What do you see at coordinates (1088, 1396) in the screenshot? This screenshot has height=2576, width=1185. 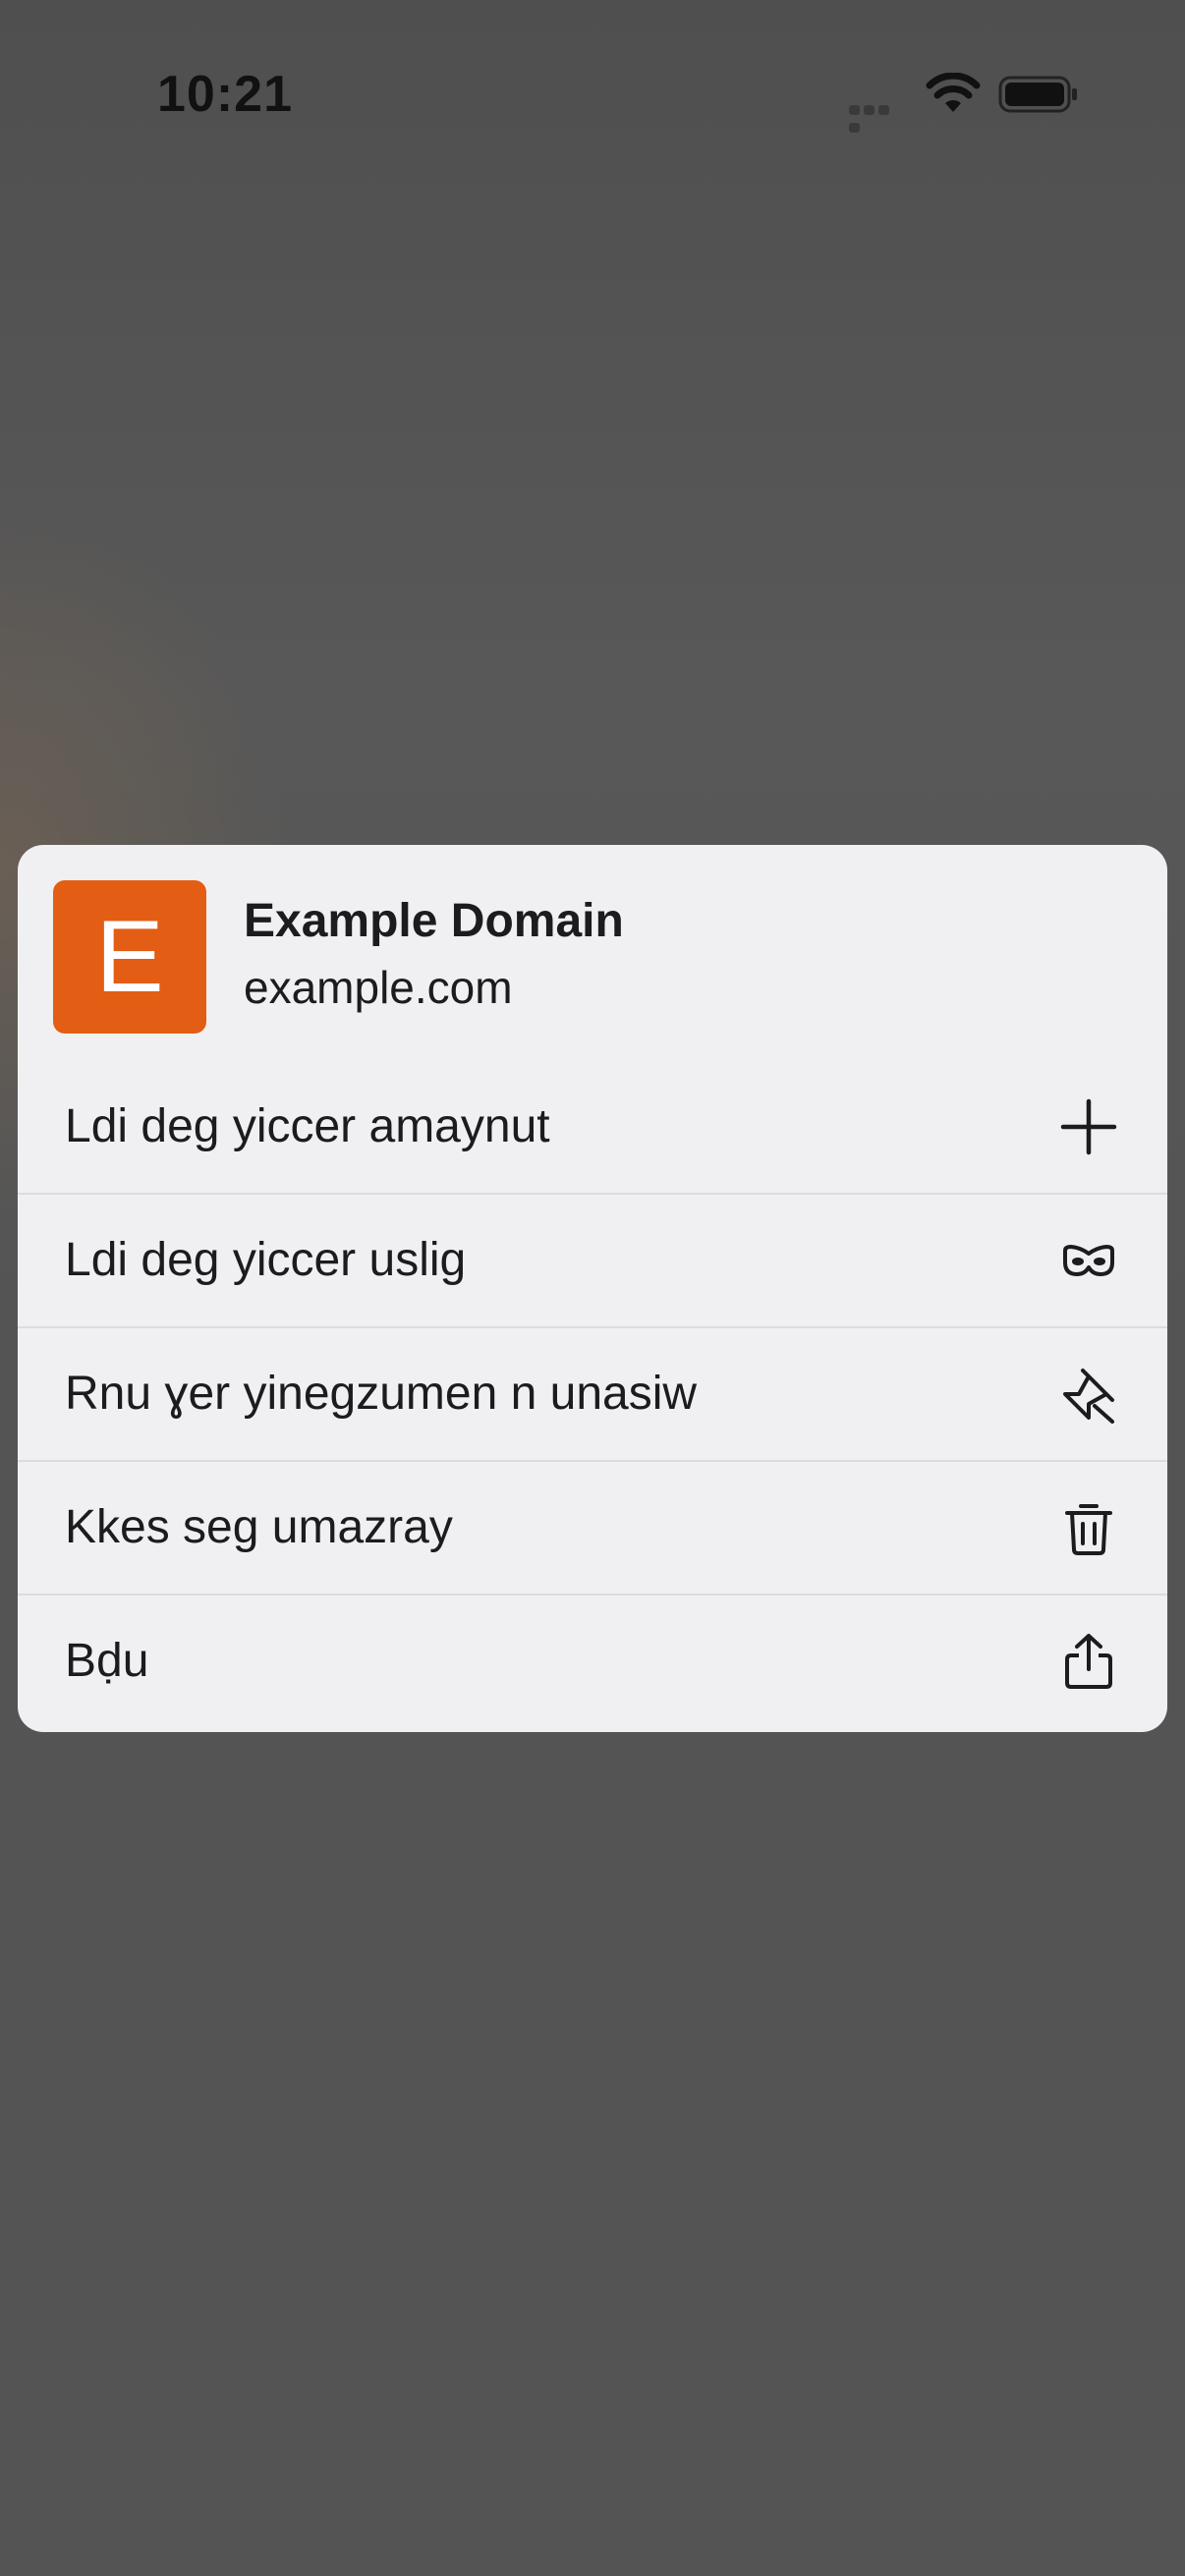 I see `pin-icon` at bounding box center [1088, 1396].